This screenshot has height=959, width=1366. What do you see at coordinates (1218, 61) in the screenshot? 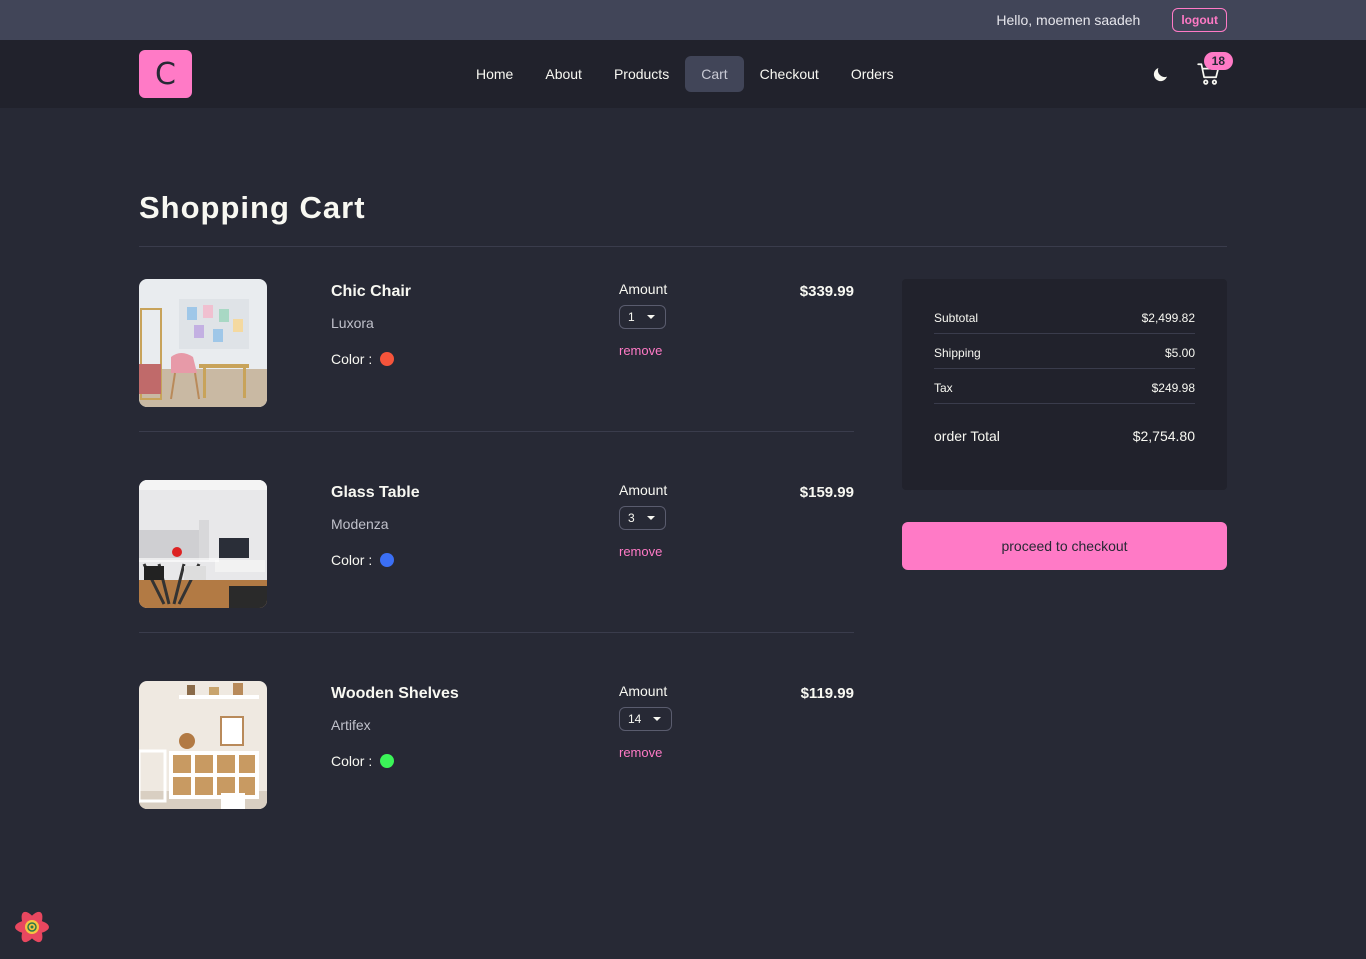
I see `cart-count-badge: 18` at bounding box center [1218, 61].